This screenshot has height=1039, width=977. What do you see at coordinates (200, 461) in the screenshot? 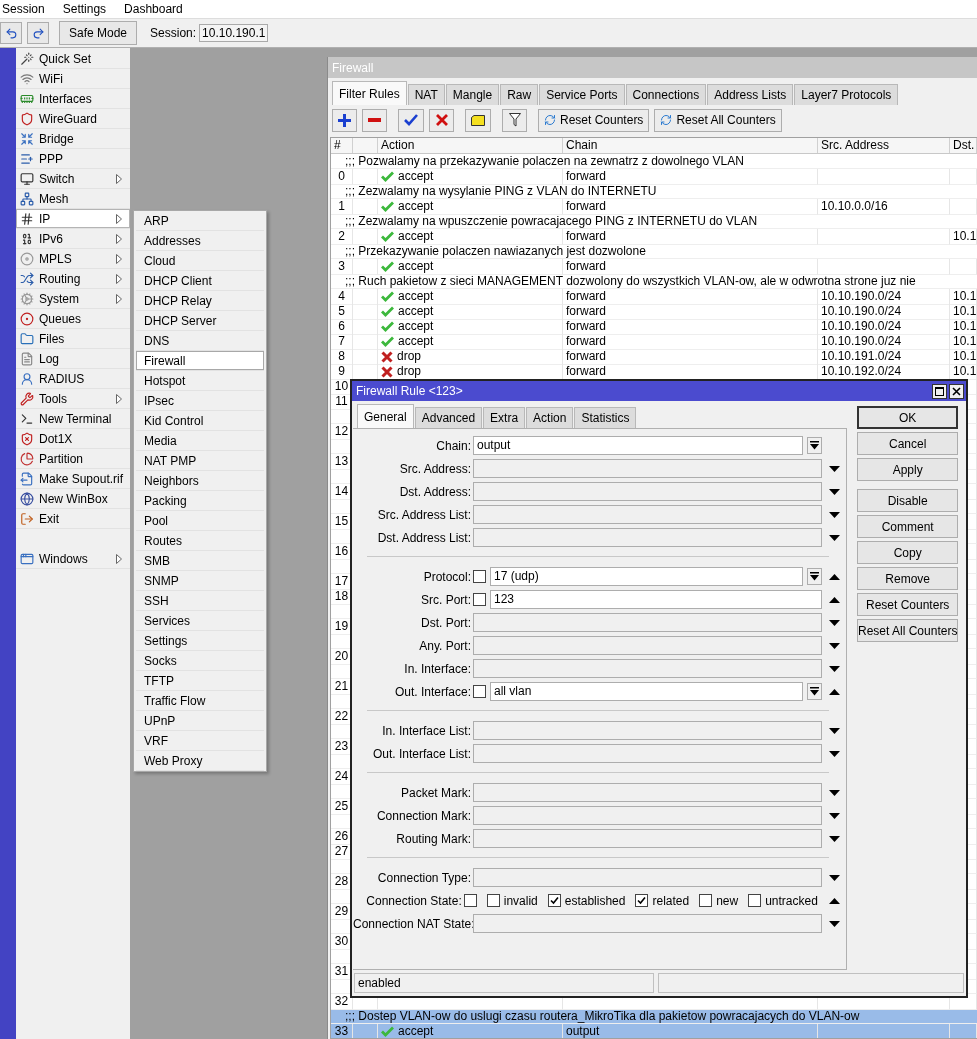
I see `submenu-item: NAT PMP` at bounding box center [200, 461].